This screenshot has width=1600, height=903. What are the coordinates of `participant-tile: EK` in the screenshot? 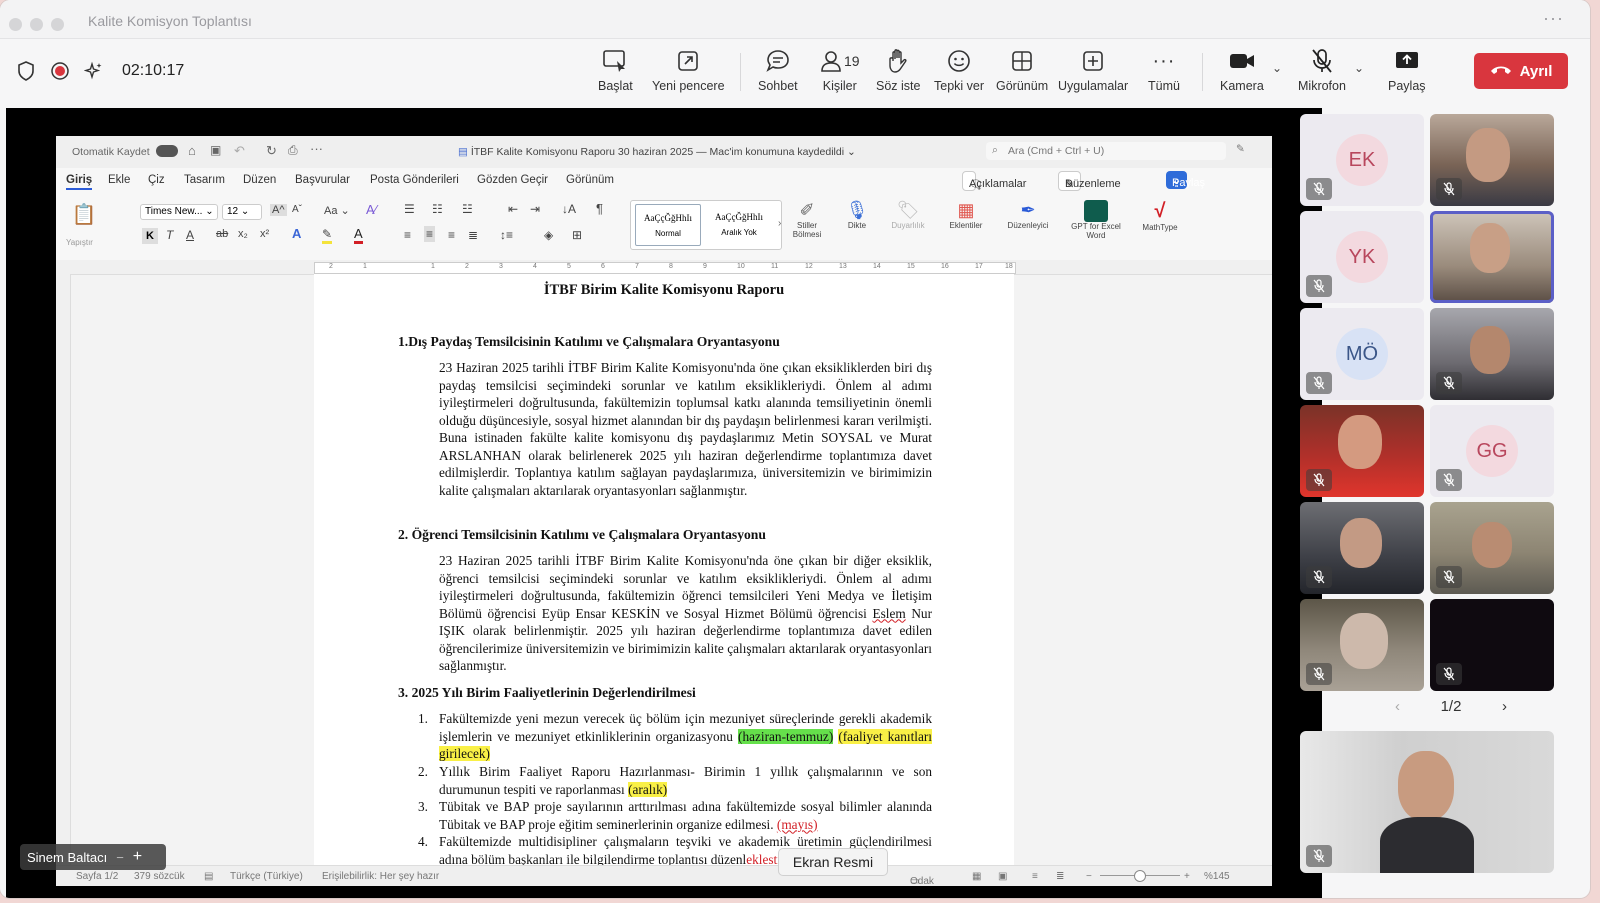 It's located at (1362, 160).